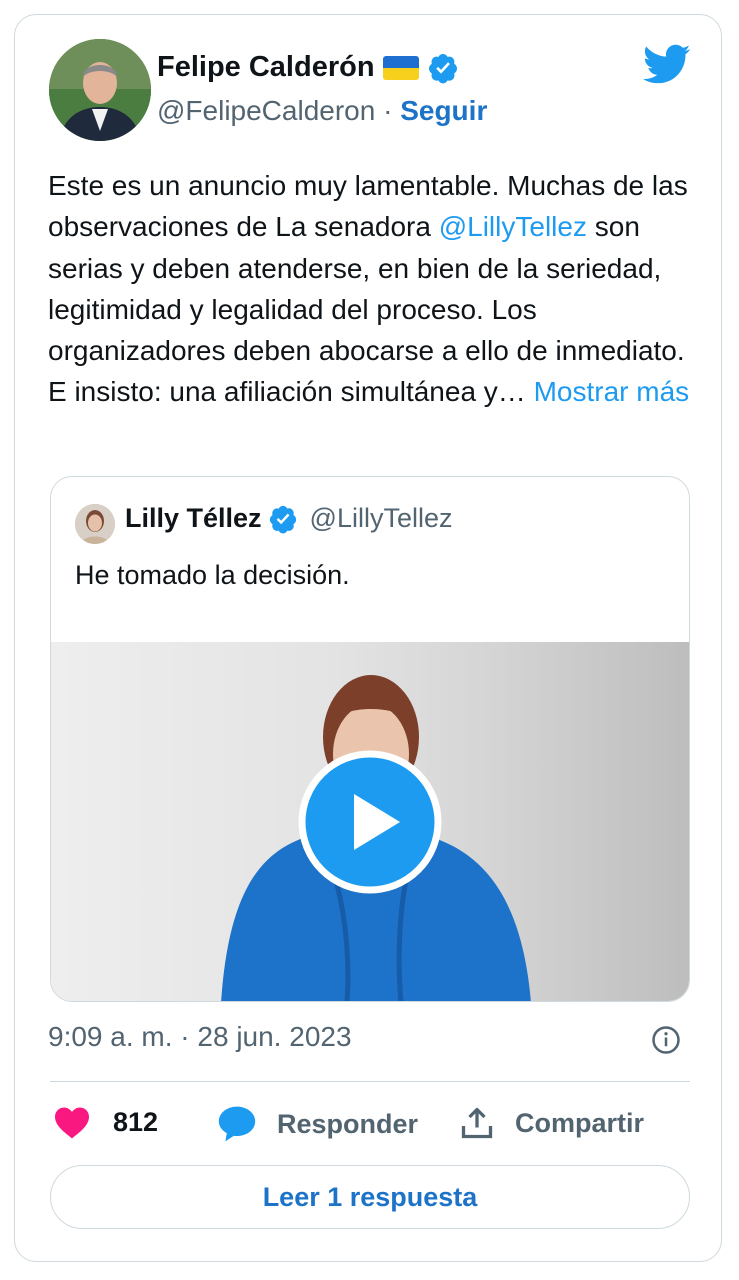 The height and width of the screenshot is (1280, 739). I want to click on play-button-icon, so click(370, 822).